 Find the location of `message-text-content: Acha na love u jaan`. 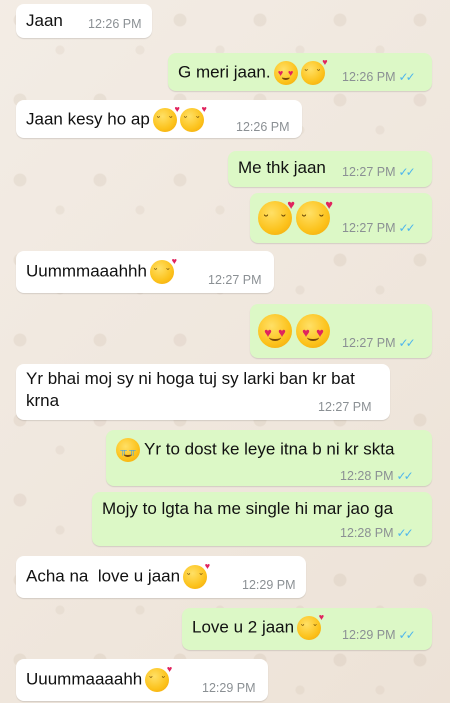

message-text-content: Acha na love u jaan is located at coordinates (103, 576).